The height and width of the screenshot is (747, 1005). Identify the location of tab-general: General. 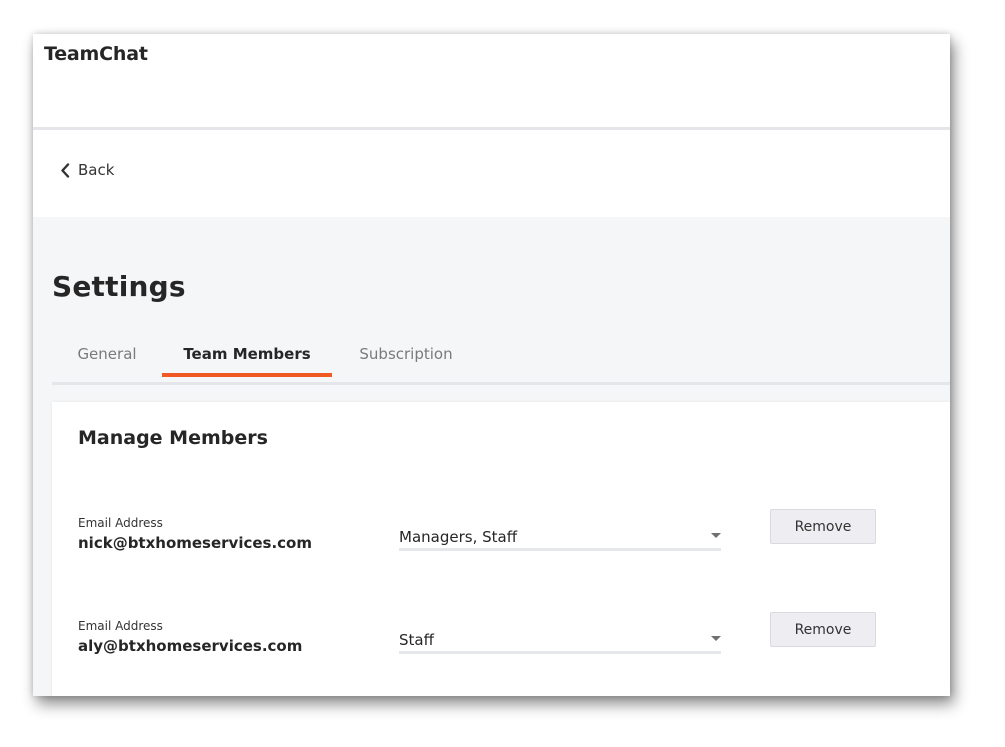
(107, 353).